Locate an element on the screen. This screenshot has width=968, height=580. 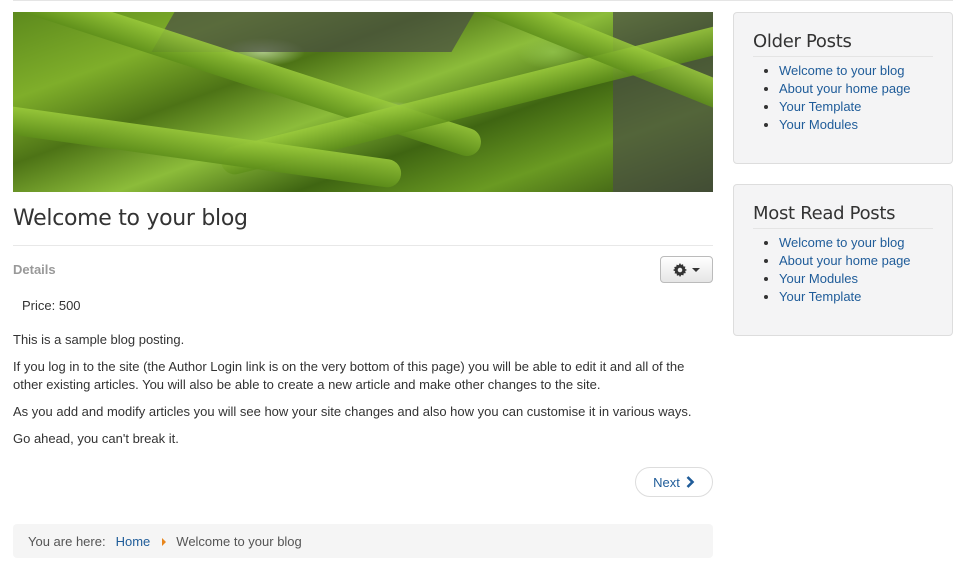
gear-icon is located at coordinates (680, 269).